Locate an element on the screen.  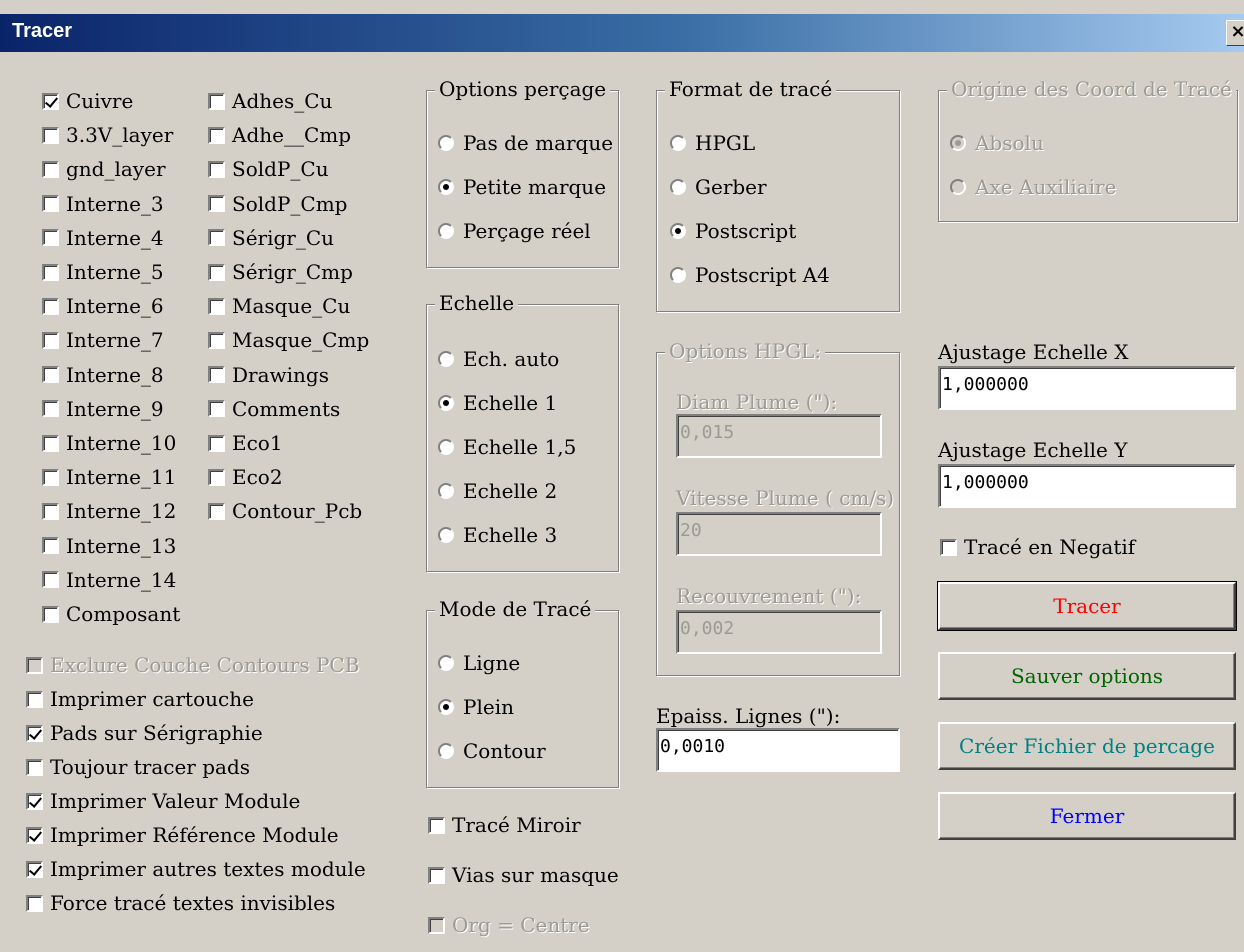
layer-checkbox: Sérigr_Cmp is located at coordinates (280, 272).